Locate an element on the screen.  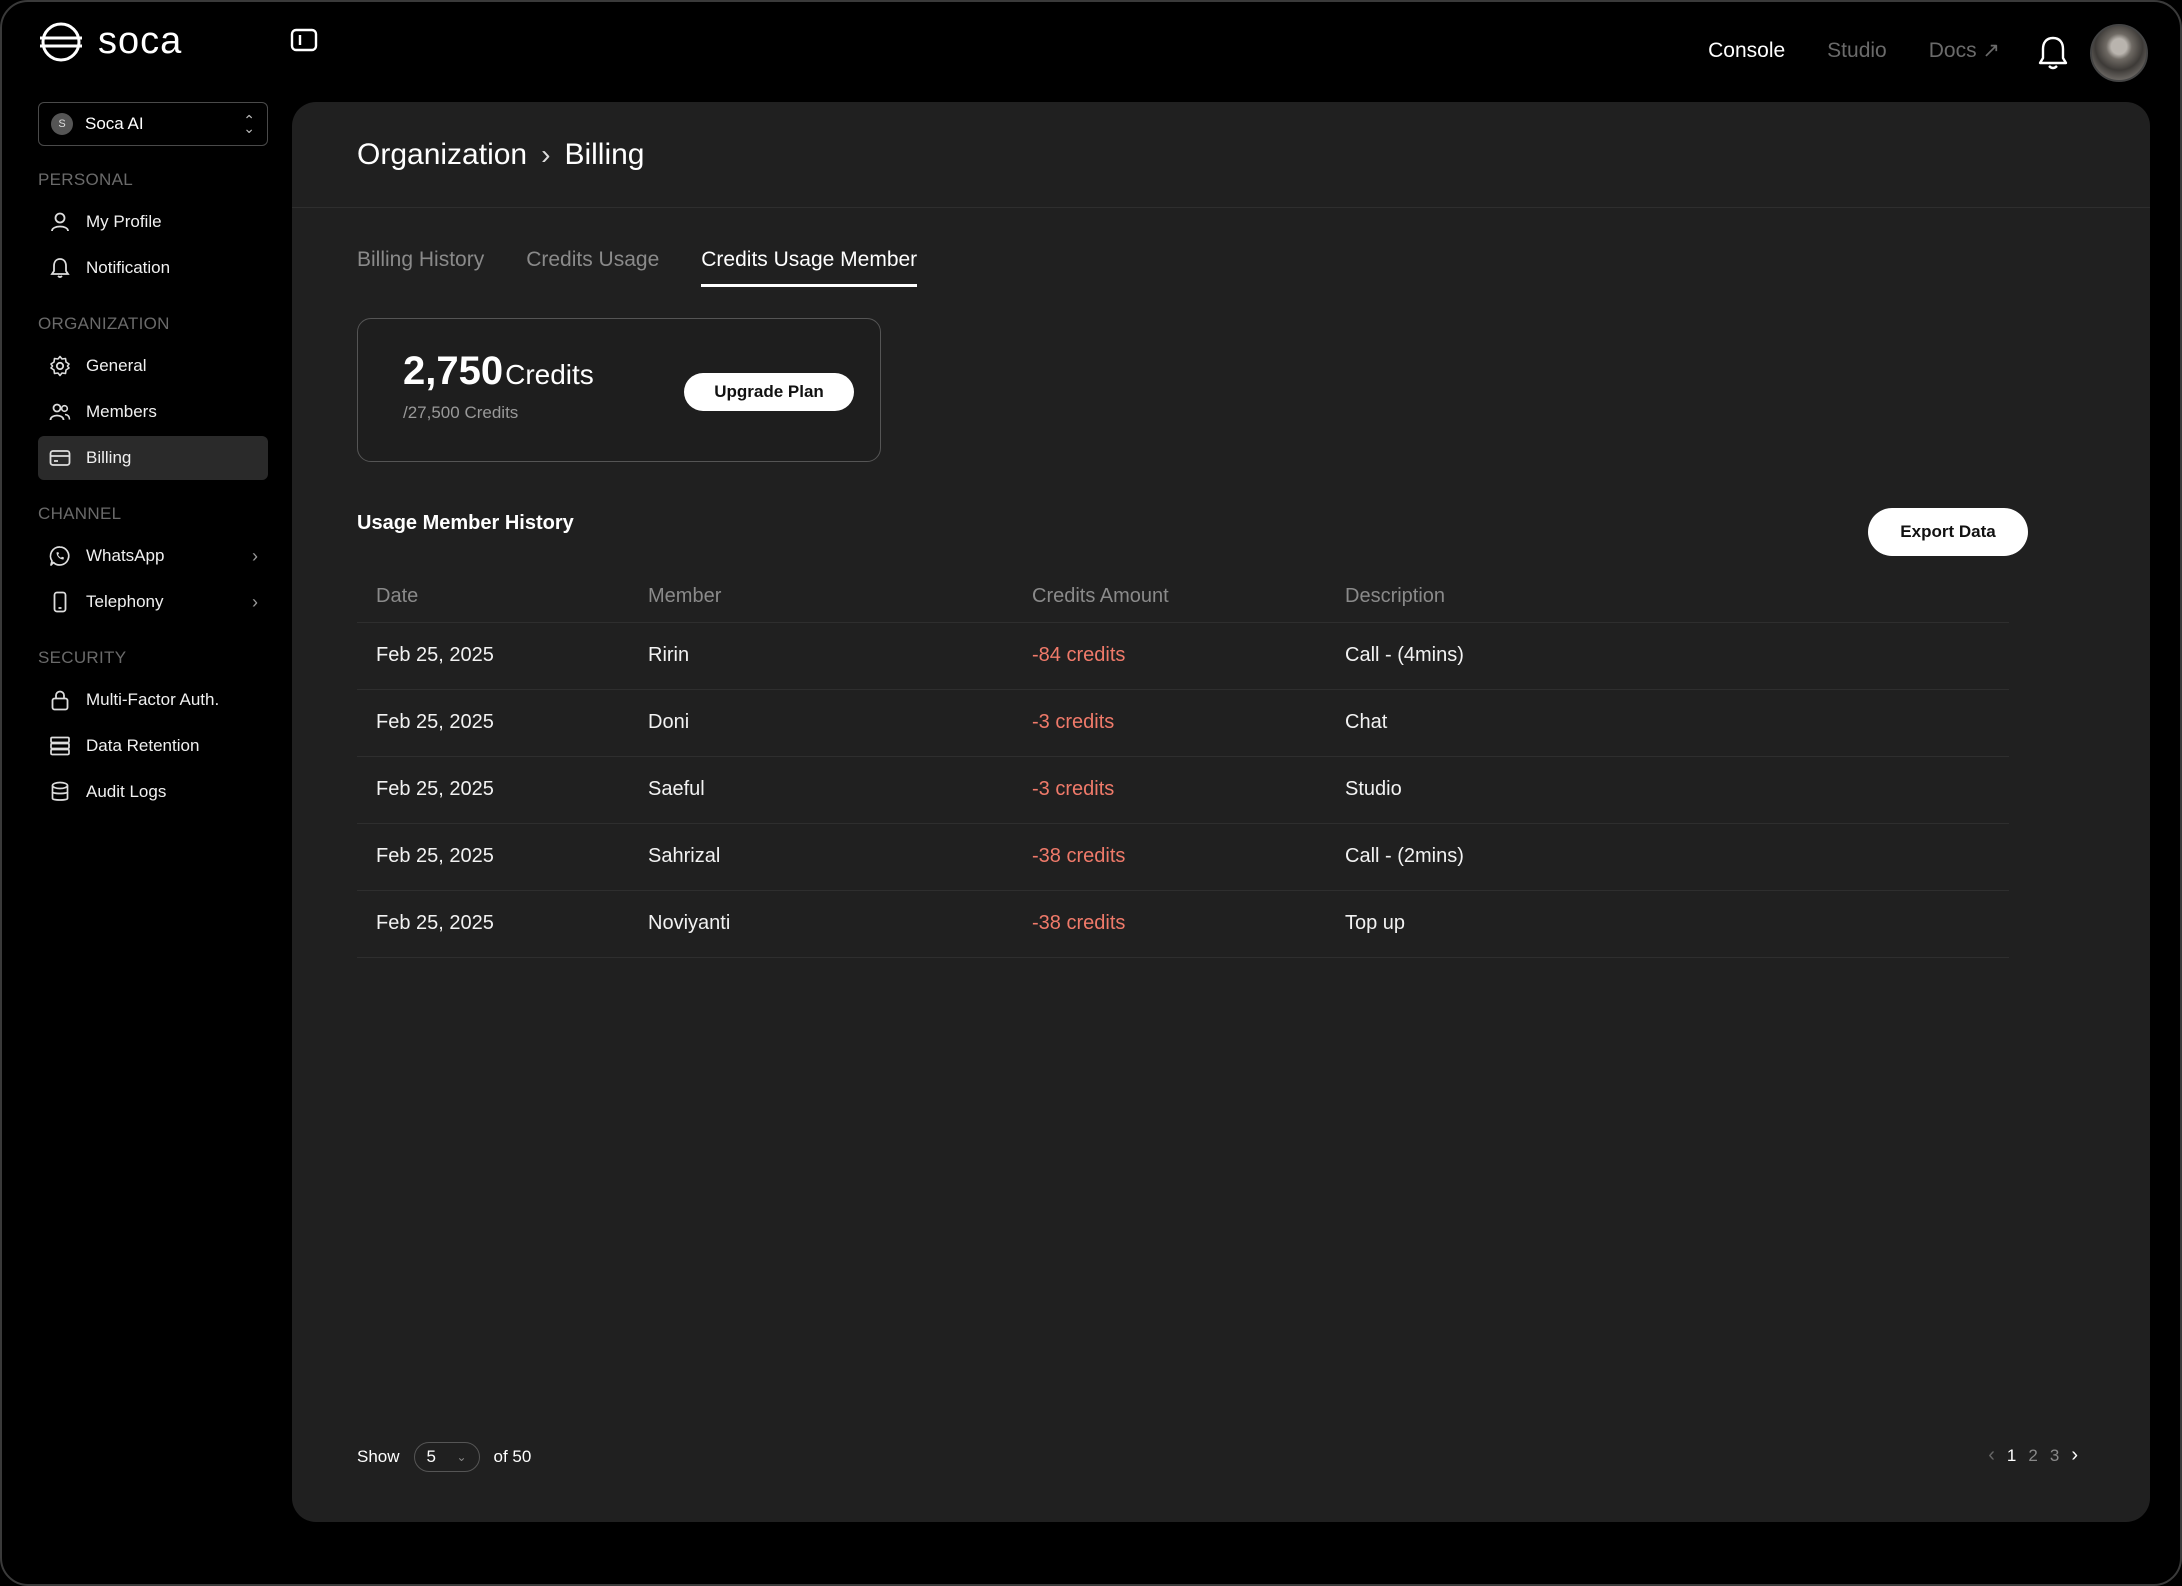
column-header-credits-amount: Credits Amount is located at coordinates (1188, 597).